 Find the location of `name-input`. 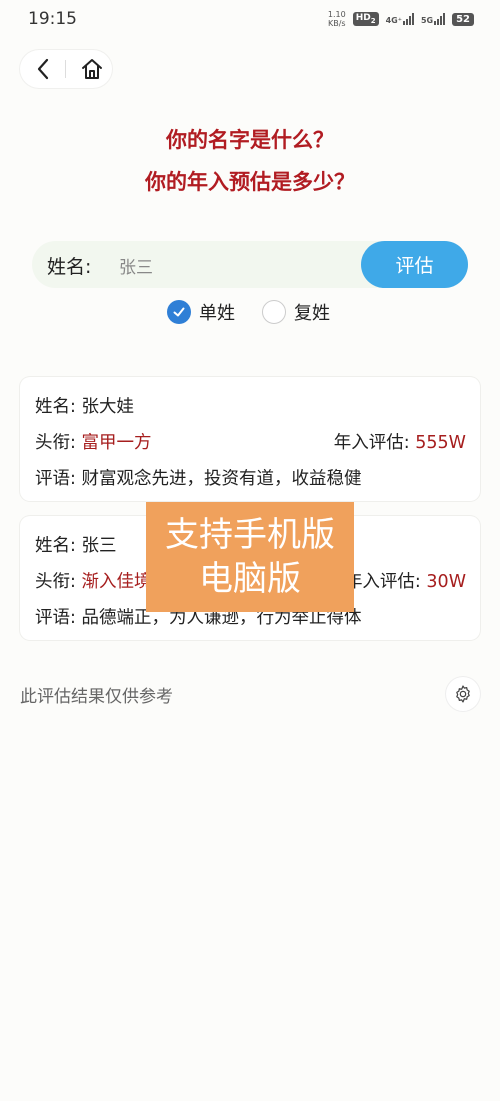

name-input is located at coordinates (239, 265).